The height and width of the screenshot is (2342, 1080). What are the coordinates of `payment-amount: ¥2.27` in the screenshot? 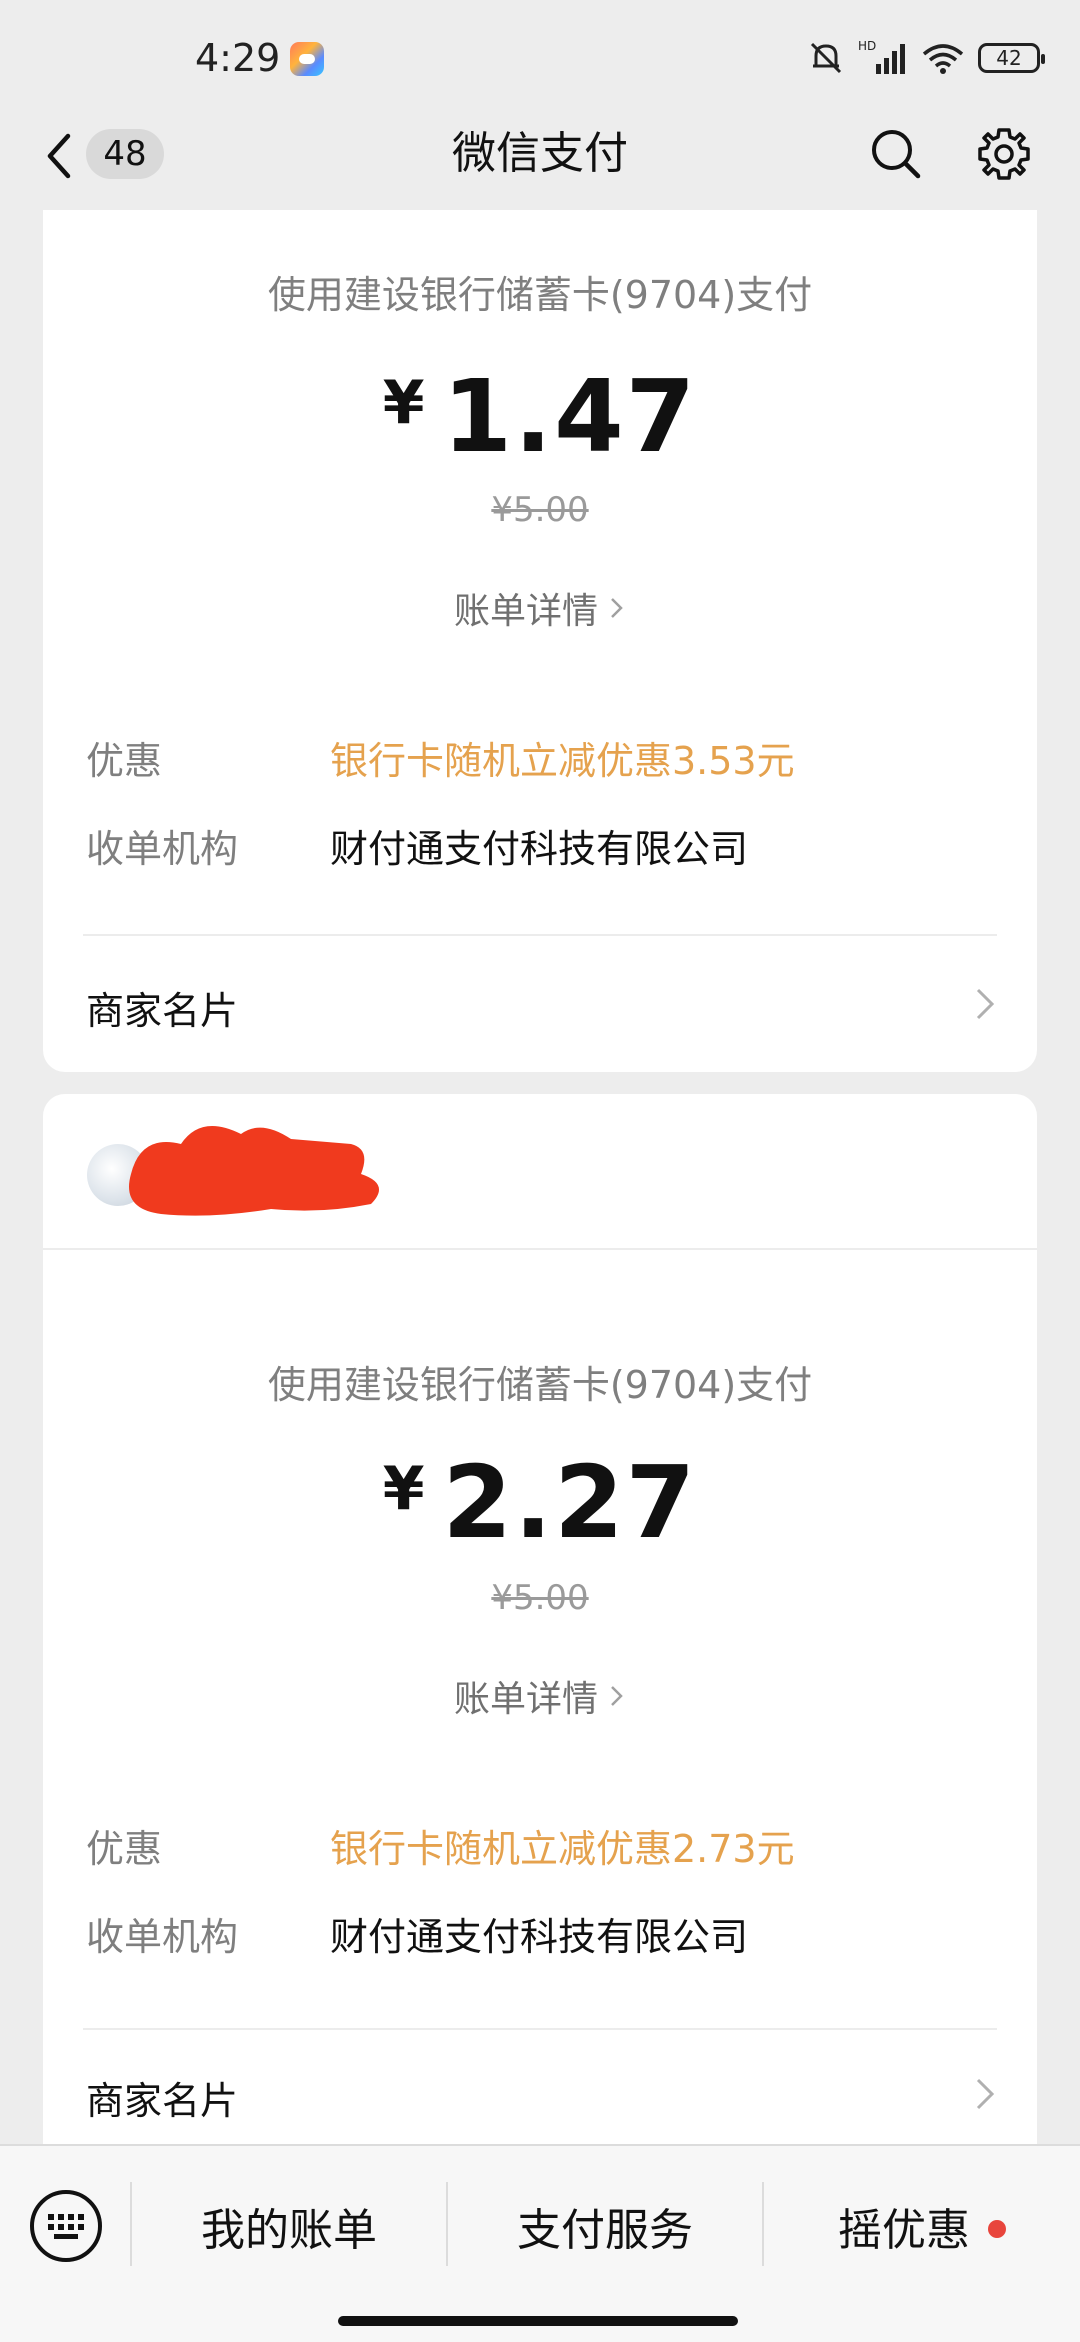 It's located at (540, 1502).